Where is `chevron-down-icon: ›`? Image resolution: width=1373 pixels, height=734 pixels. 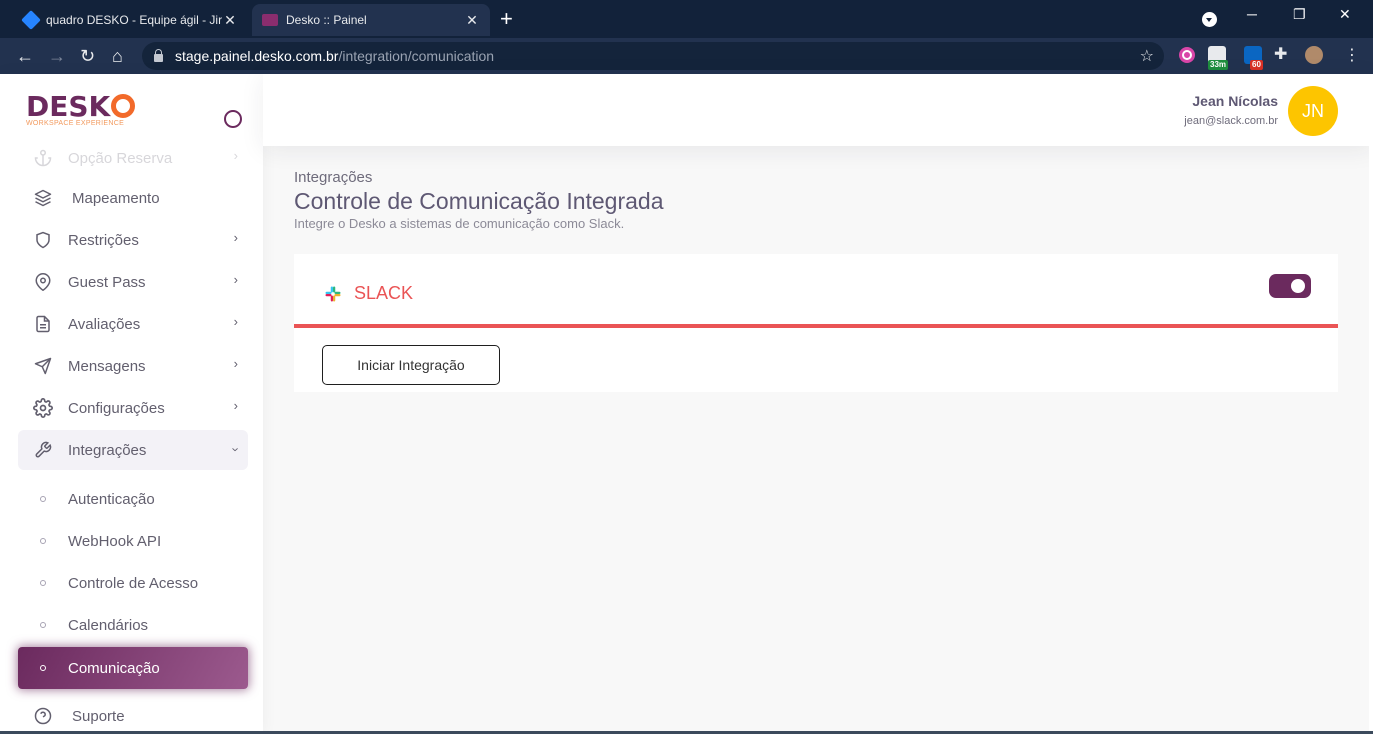
chevron-down-icon: › is located at coordinates (236, 449).